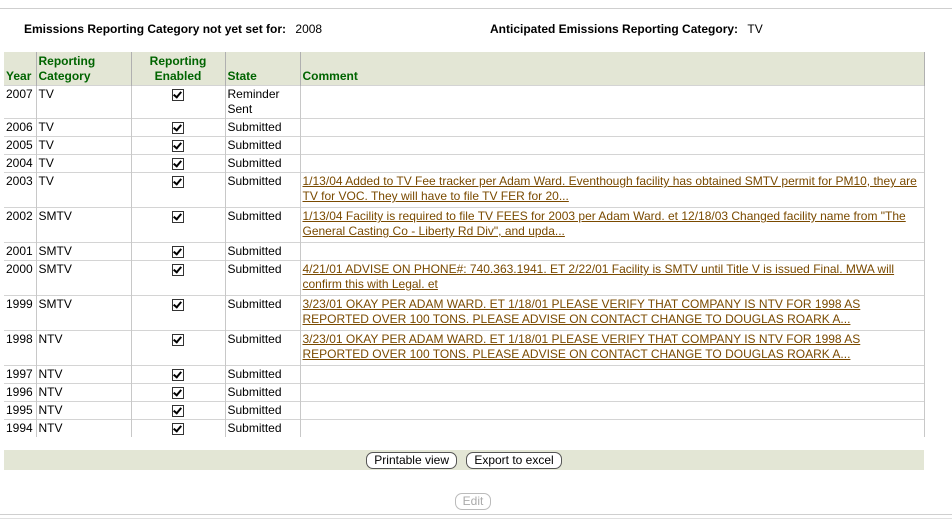 The height and width of the screenshot is (521, 952). I want to click on year-cell: 2004, so click(20, 163).